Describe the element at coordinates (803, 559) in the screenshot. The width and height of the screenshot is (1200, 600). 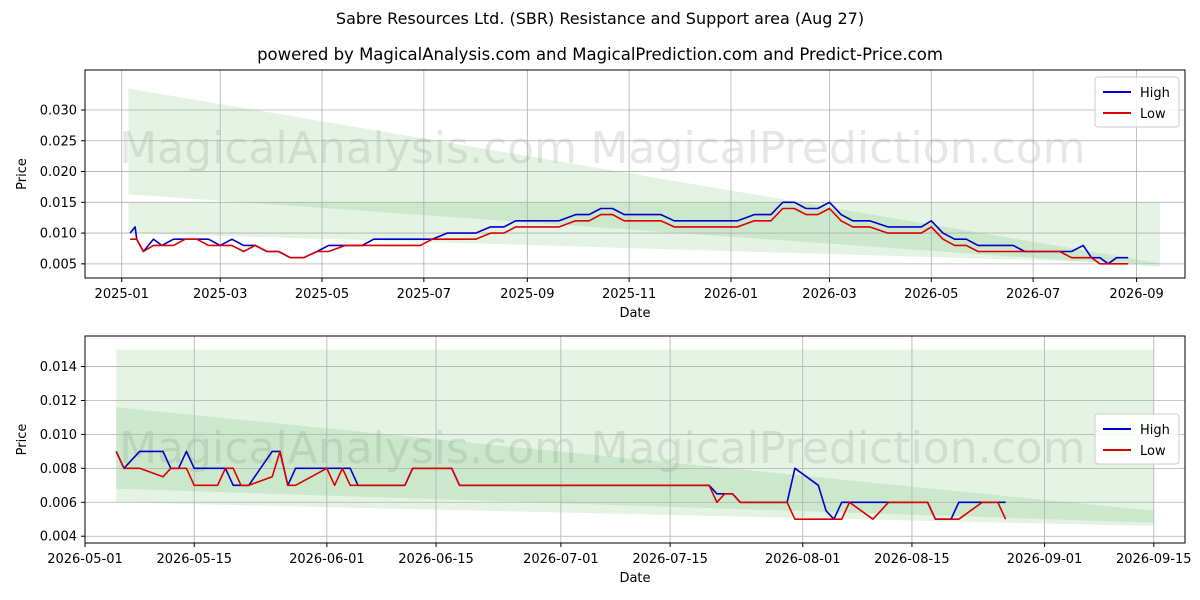
I see `x-tick-label: 2026-08-01` at that location.